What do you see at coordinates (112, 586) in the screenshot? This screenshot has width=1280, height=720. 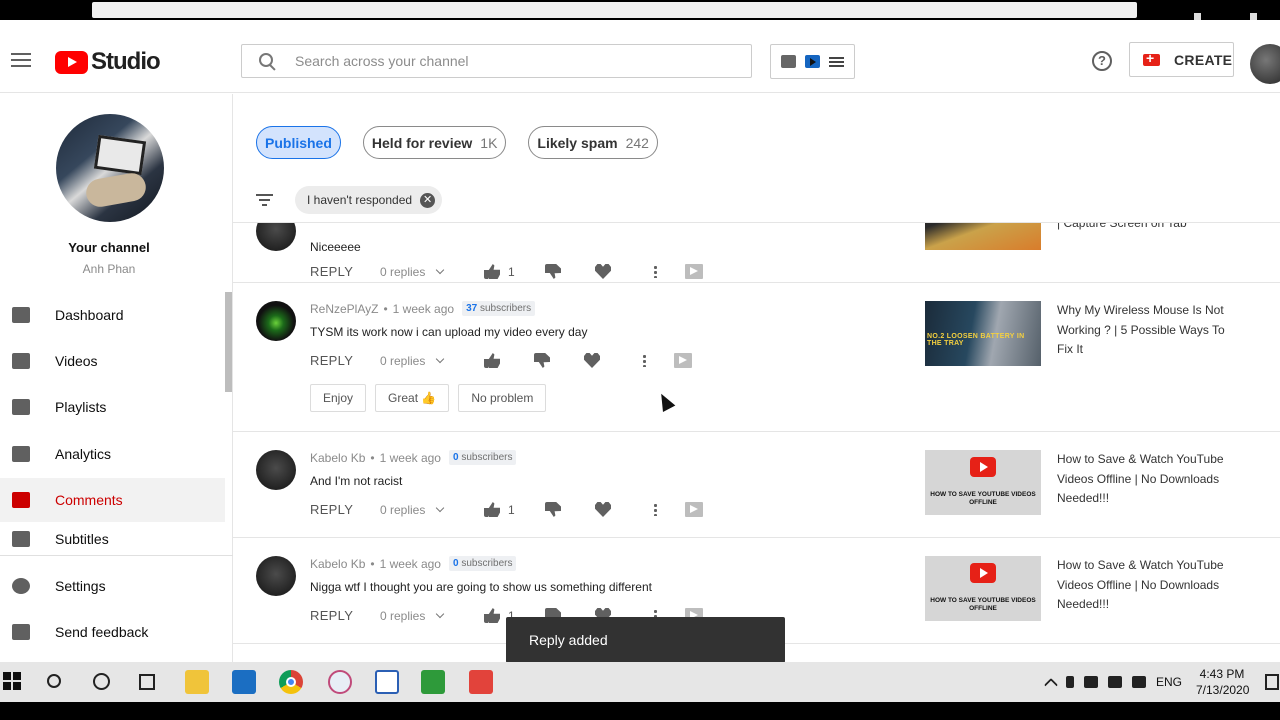 I see `sidebar-item-settings: Settings` at bounding box center [112, 586].